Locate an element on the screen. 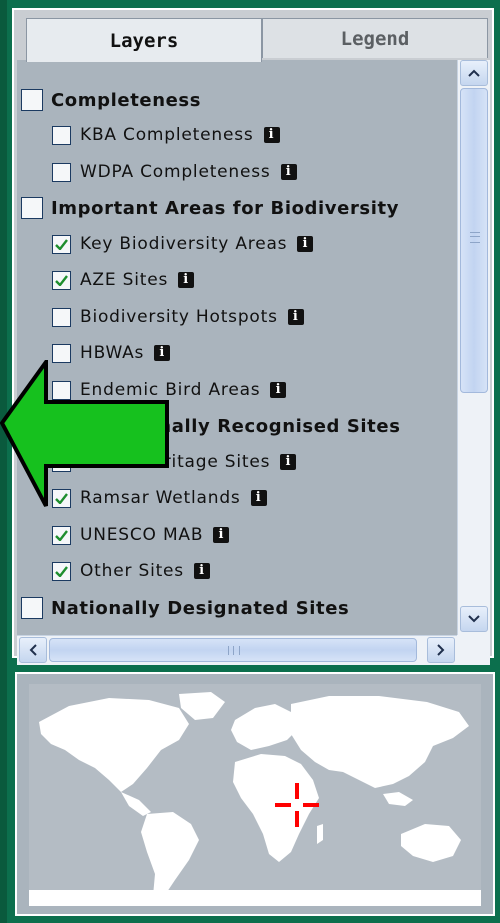  scroll-right-icon is located at coordinates (441, 650).